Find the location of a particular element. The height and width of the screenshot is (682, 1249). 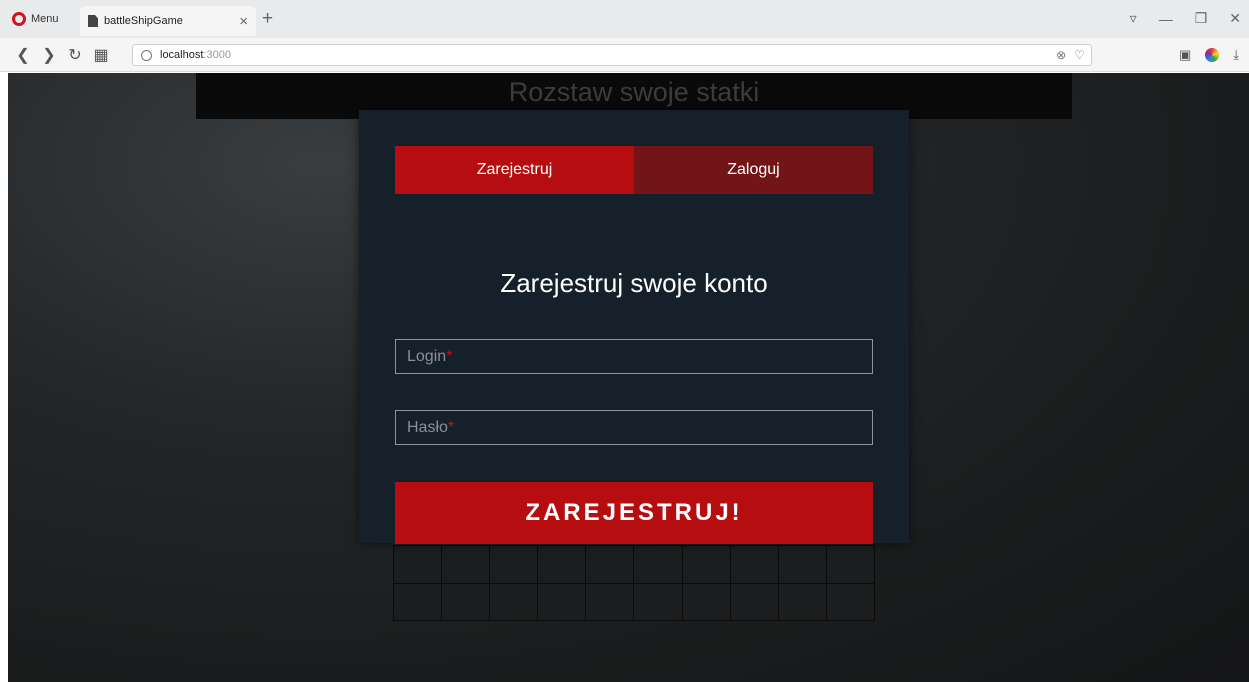

speed-dial-icon: ▦ is located at coordinates (101, 55).